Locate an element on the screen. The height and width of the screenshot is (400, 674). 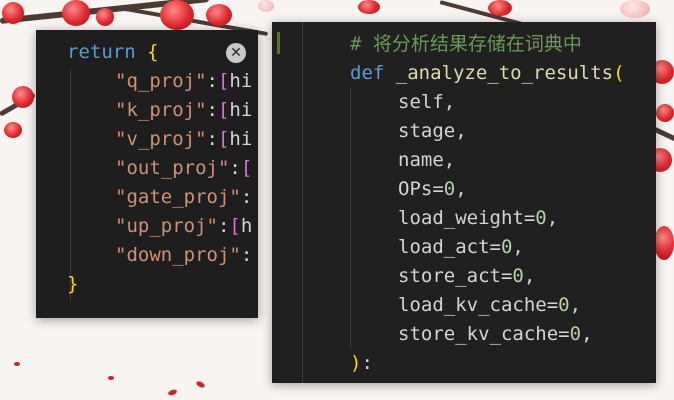
code-line: "gate_proj": is located at coordinates (184, 197).